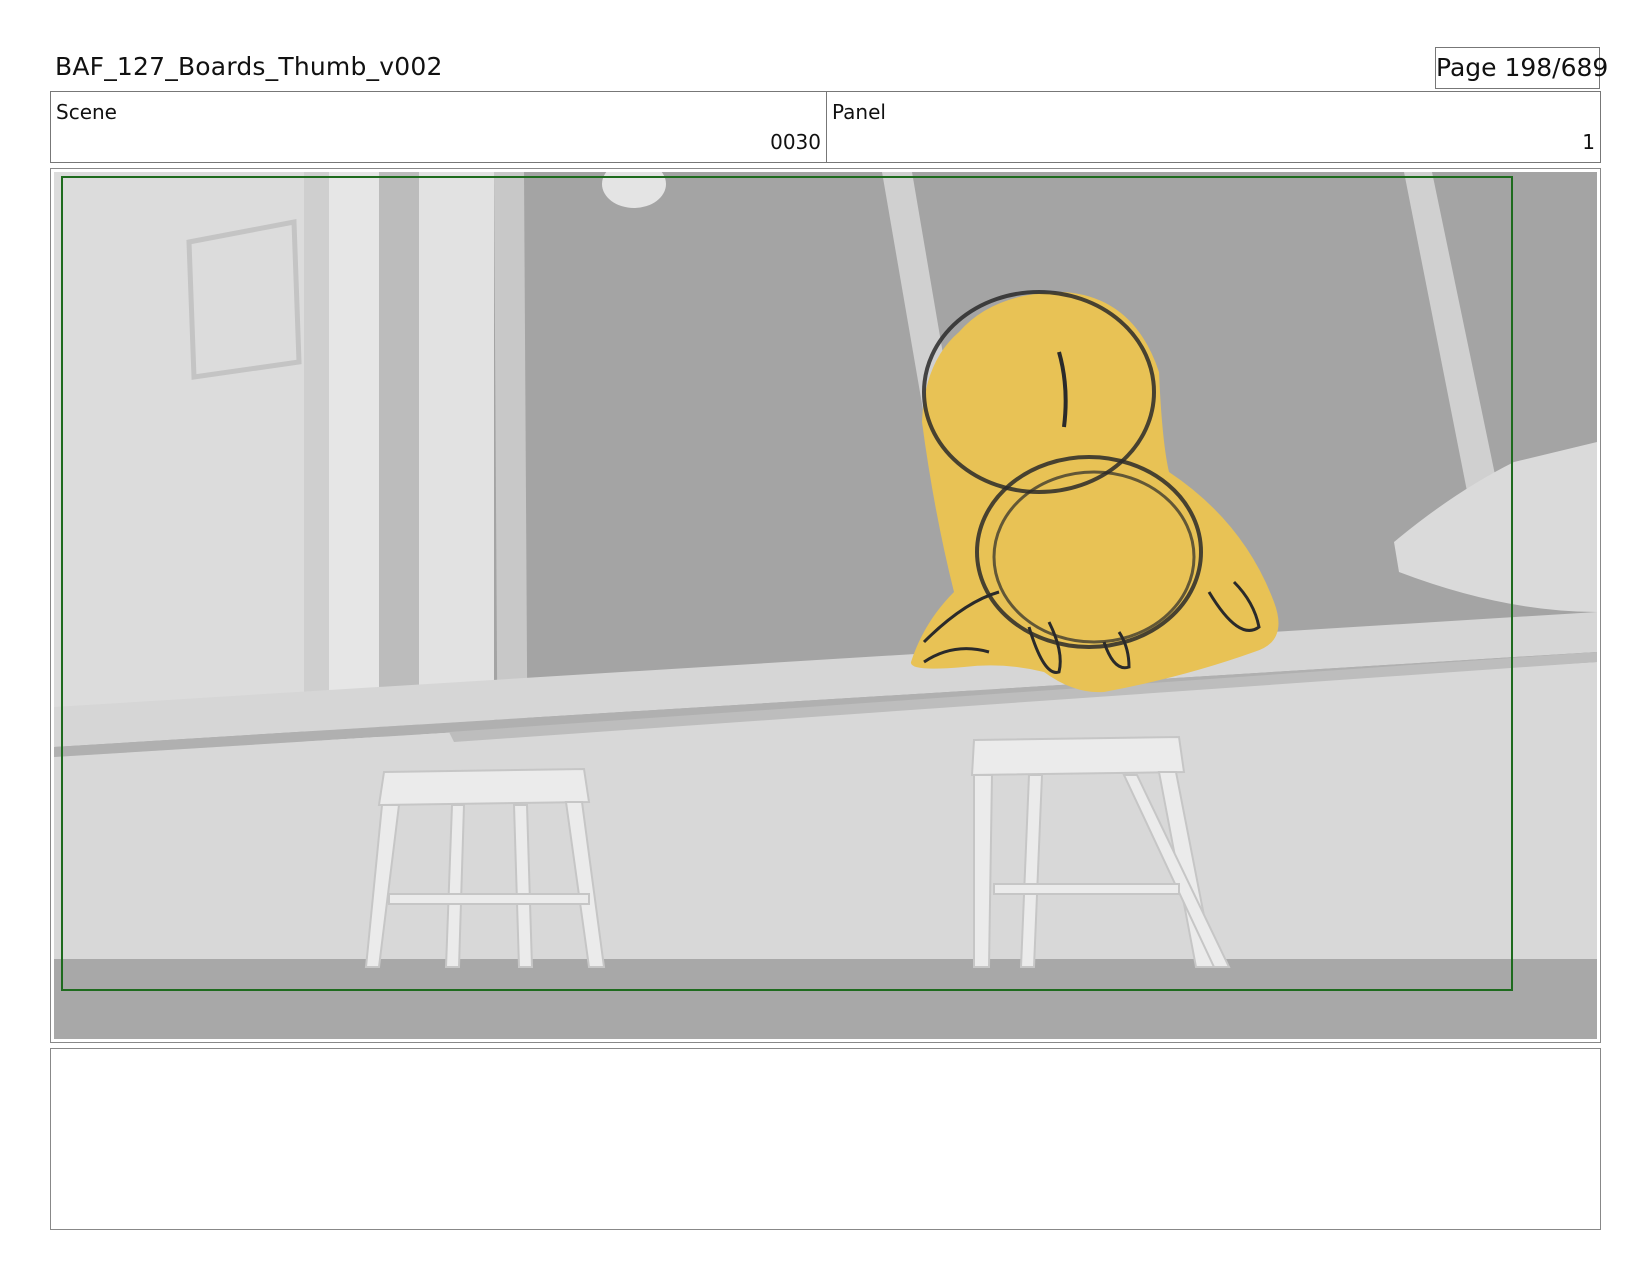 This screenshot has width=1650, height=1275. Describe the element at coordinates (825, 1139) in the screenshot. I see `notes-box` at that location.